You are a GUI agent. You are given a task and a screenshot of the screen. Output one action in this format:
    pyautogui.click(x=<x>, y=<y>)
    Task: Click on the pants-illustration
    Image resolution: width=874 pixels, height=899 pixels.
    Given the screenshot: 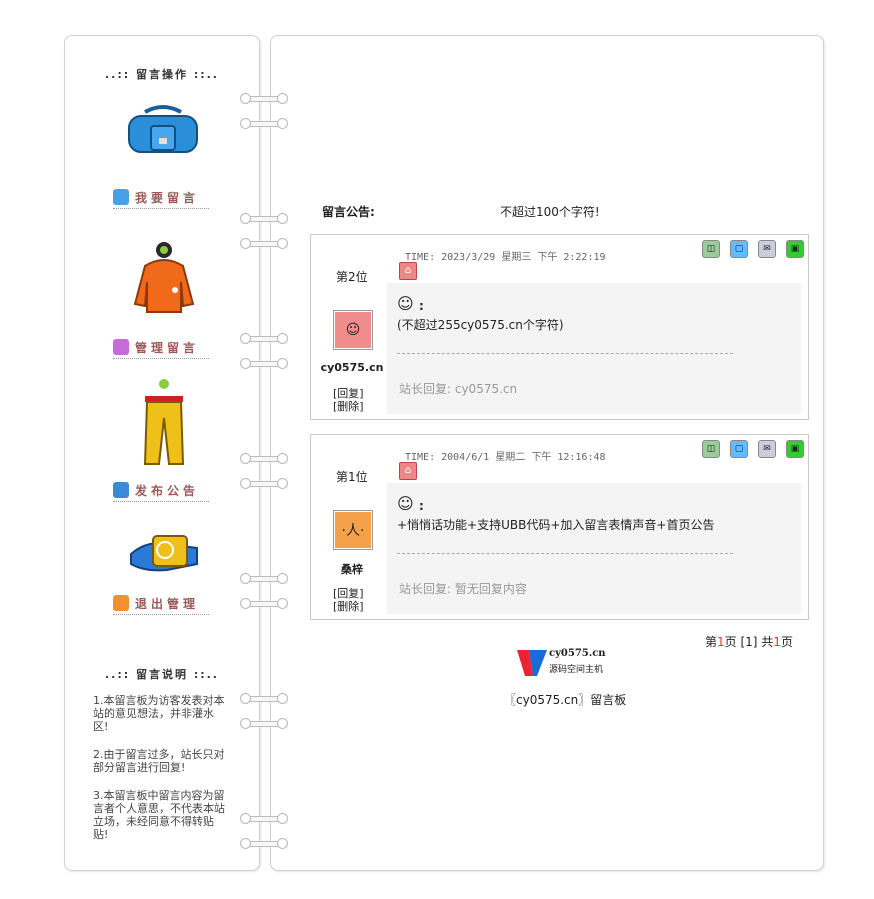 What is the action you would take?
    pyautogui.click(x=164, y=422)
    